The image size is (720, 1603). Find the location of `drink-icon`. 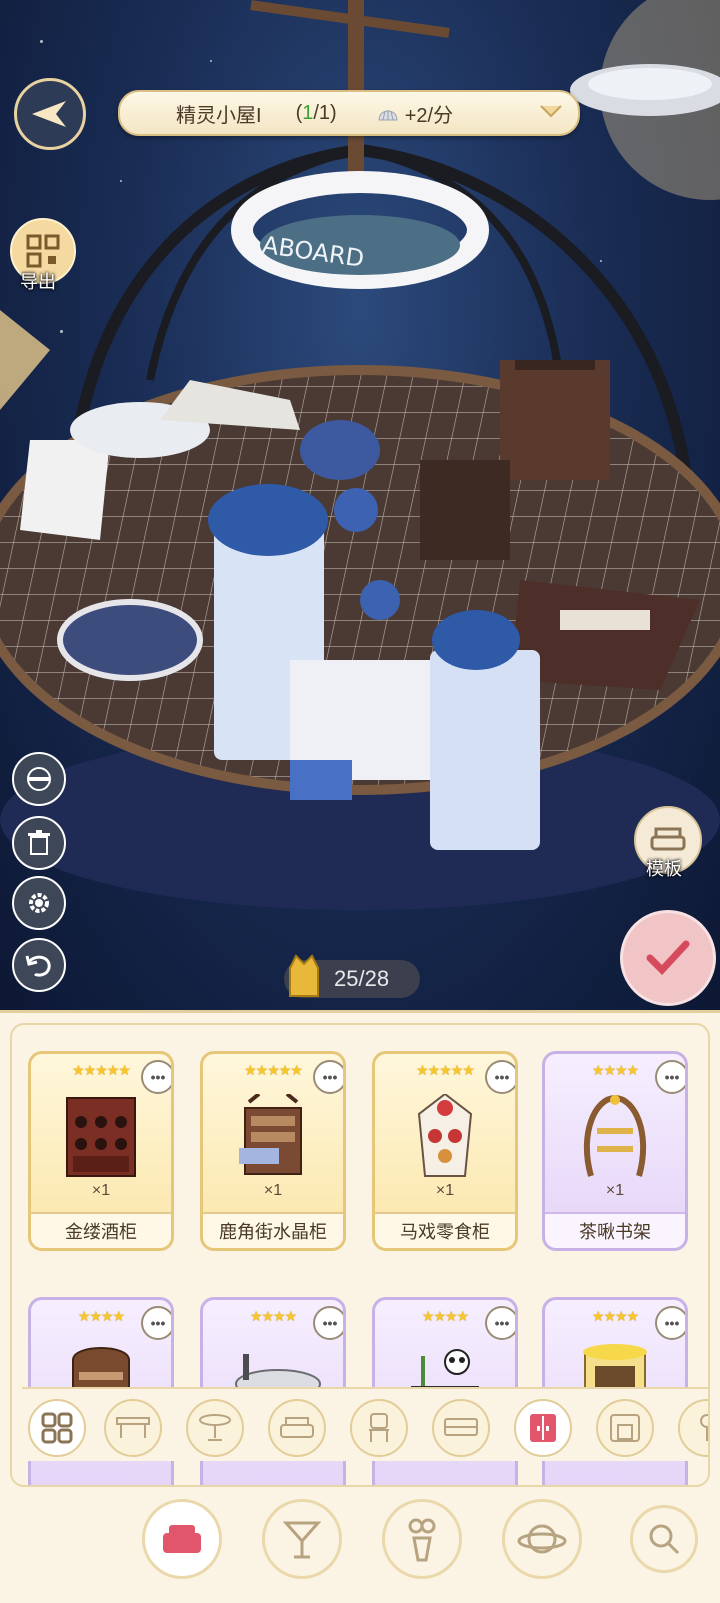

drink-icon is located at coordinates (302, 1540).